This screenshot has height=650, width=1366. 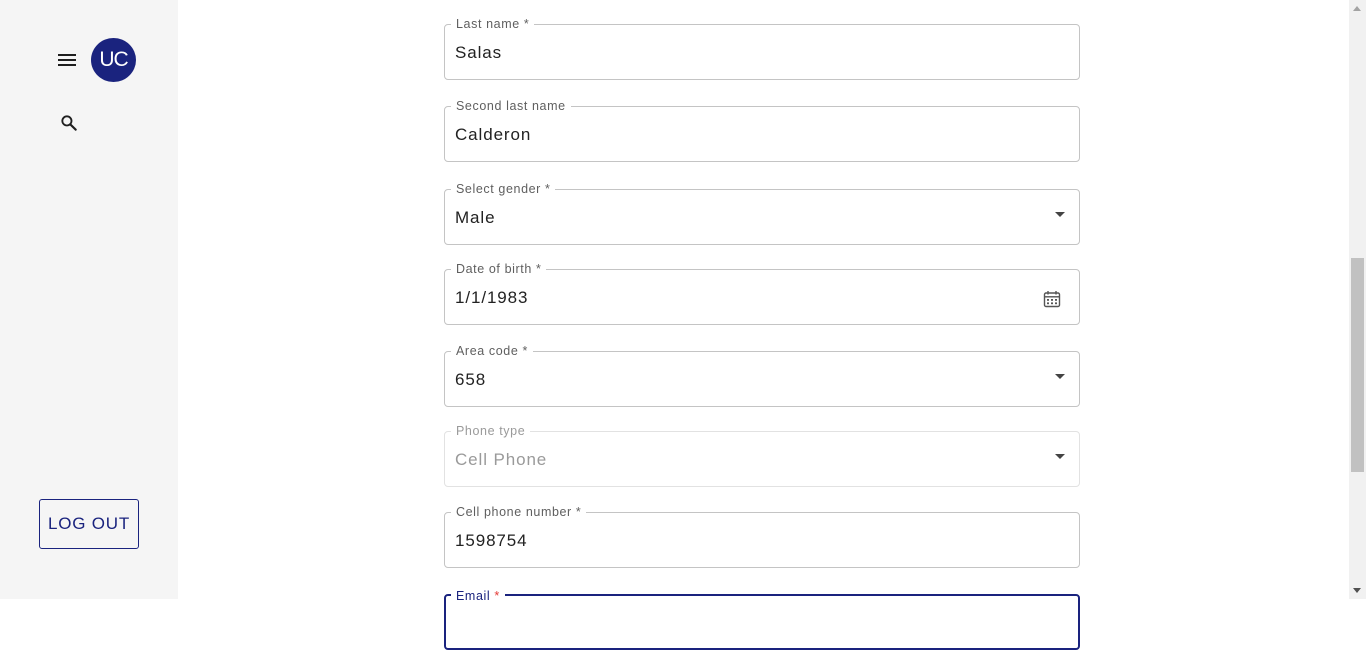 I want to click on phone-type-select: Phone type Cell Phone, so click(x=762, y=455).